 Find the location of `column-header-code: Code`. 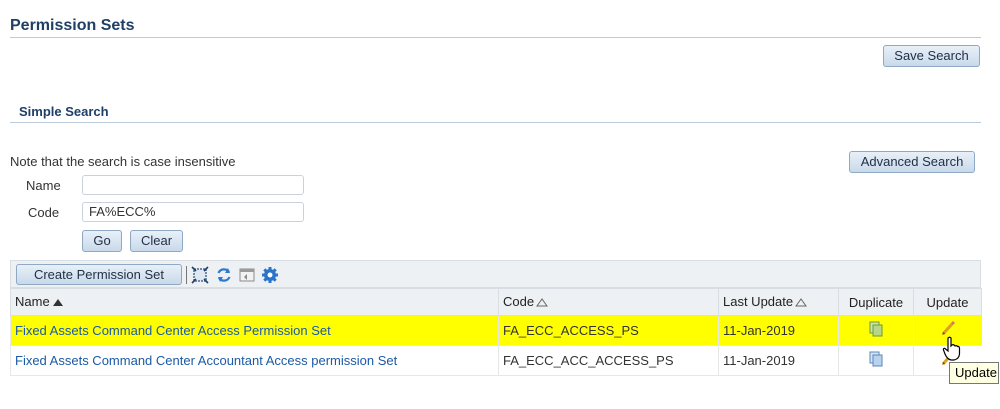

column-header-code: Code is located at coordinates (608, 302).